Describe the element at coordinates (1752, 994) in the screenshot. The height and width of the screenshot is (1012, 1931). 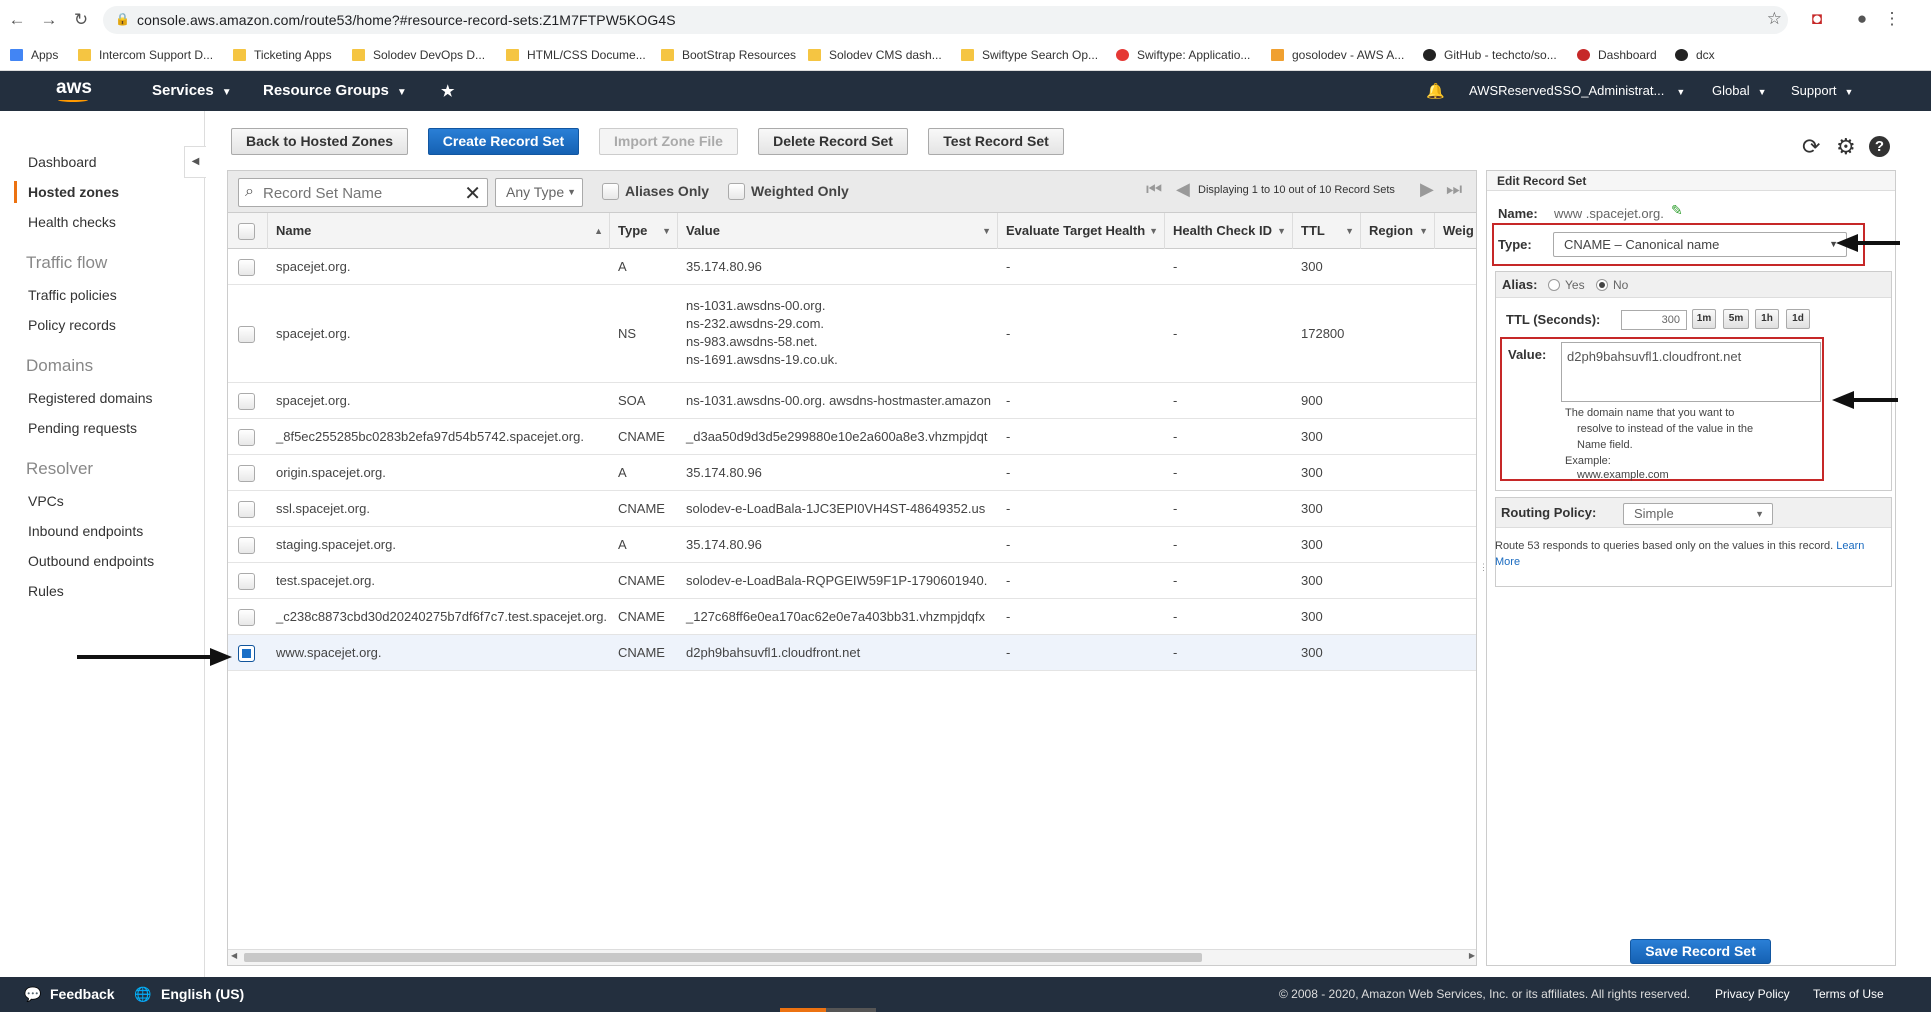
I see `privacy-policy-link: Privacy Policy` at that location.